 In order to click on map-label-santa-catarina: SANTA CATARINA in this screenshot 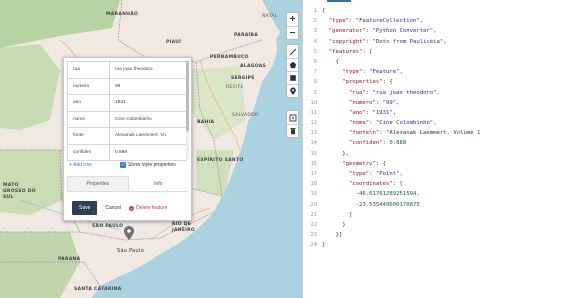, I will do `click(98, 289)`.